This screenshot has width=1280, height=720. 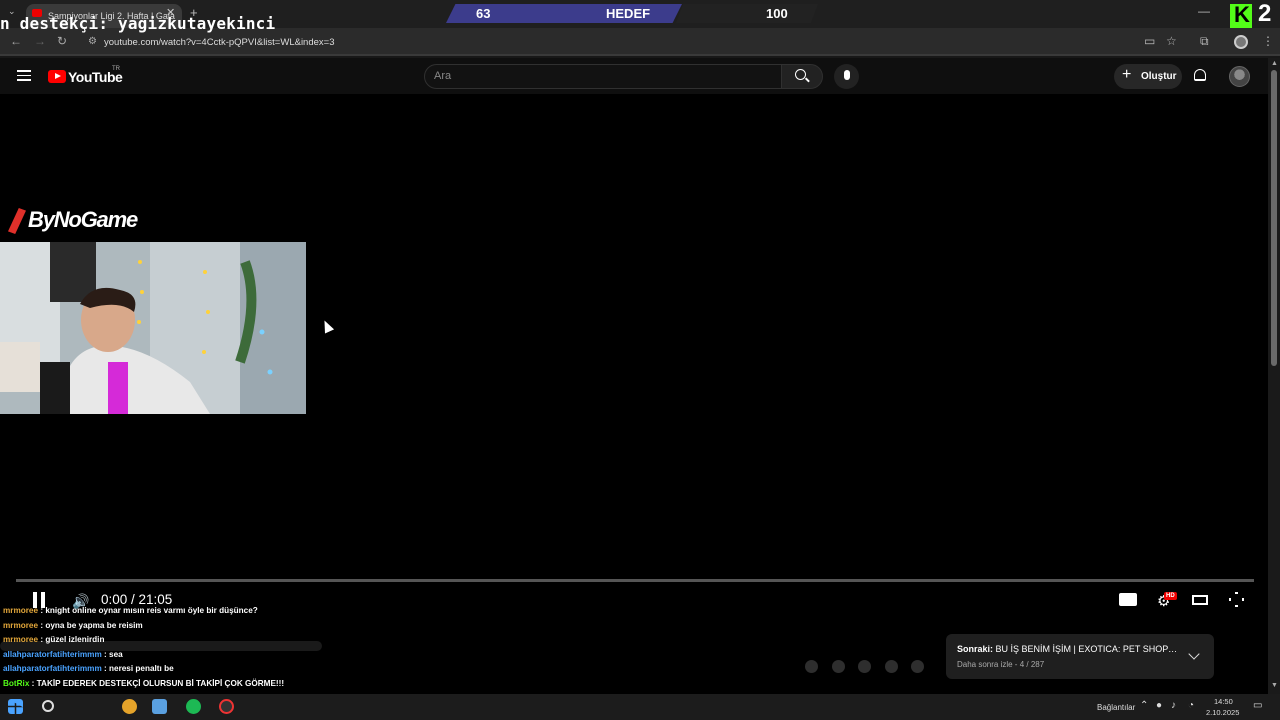 What do you see at coordinates (1128, 599) in the screenshot?
I see `subtitles-icon` at bounding box center [1128, 599].